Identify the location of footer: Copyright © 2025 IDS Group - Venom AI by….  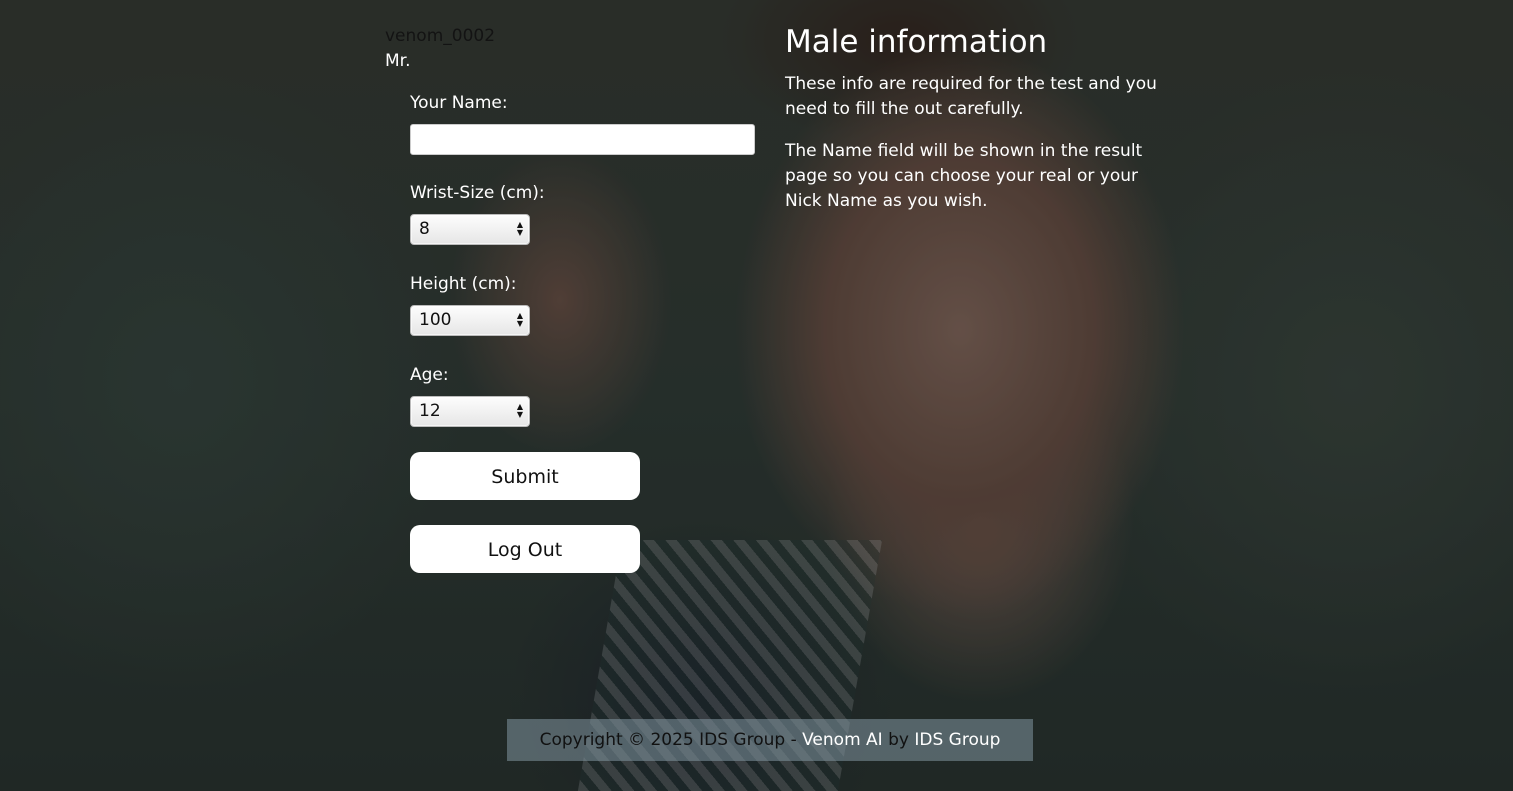
(770, 740).